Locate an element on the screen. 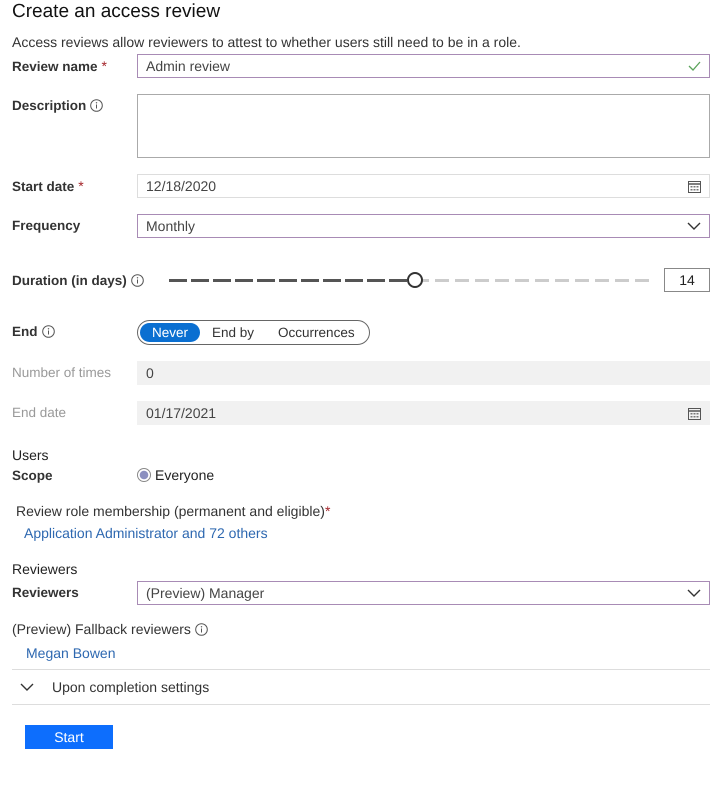  field-label: Review role membership (permanent and eligible) is located at coordinates (170, 511).